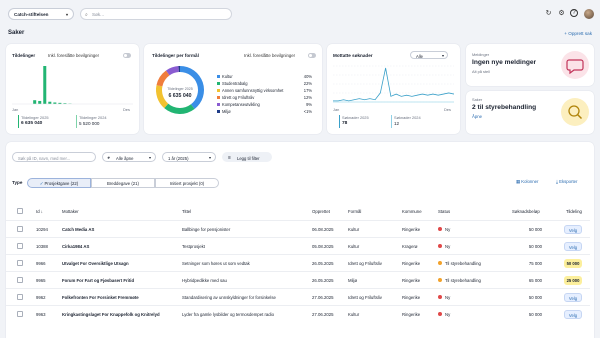  What do you see at coordinates (353, 280) in the screenshot?
I see `cell-formal: Miljø` at bounding box center [353, 280].